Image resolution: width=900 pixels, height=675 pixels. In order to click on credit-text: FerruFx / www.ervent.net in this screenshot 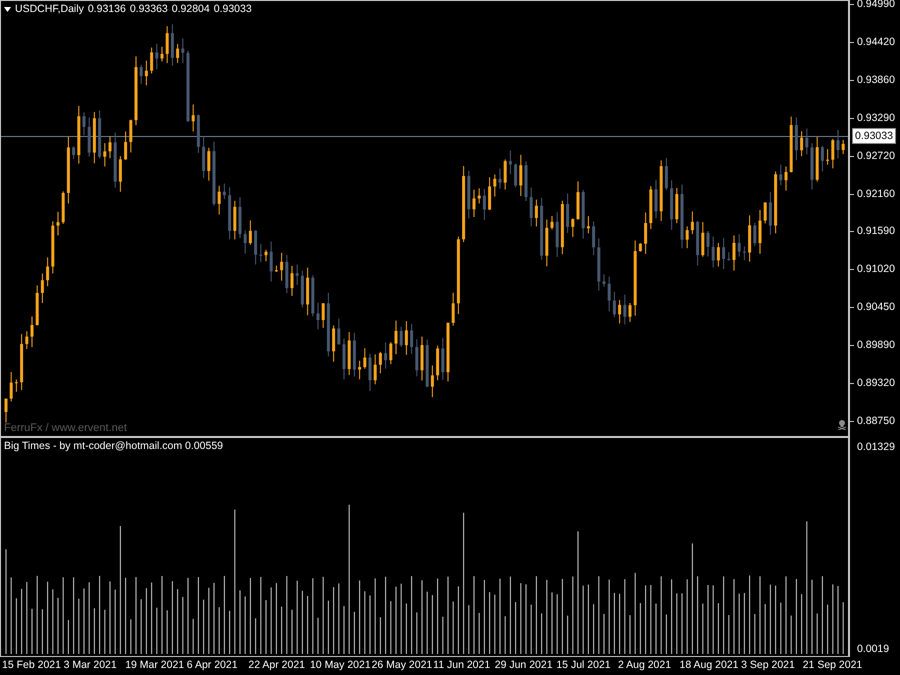, I will do `click(65, 428)`.